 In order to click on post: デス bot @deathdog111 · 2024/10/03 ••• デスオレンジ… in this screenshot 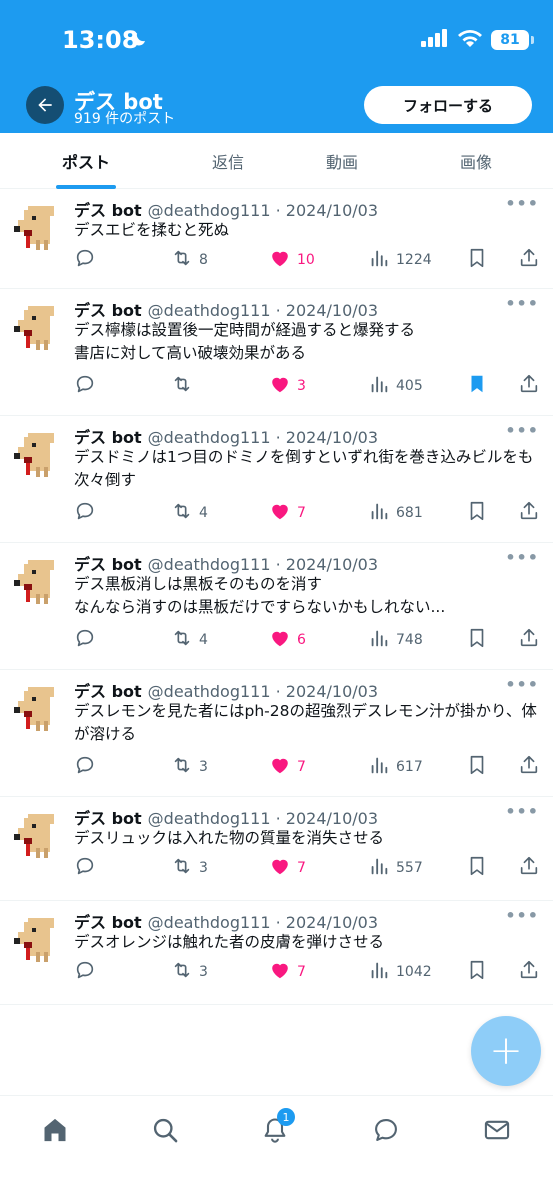, I will do `click(276, 952)`.